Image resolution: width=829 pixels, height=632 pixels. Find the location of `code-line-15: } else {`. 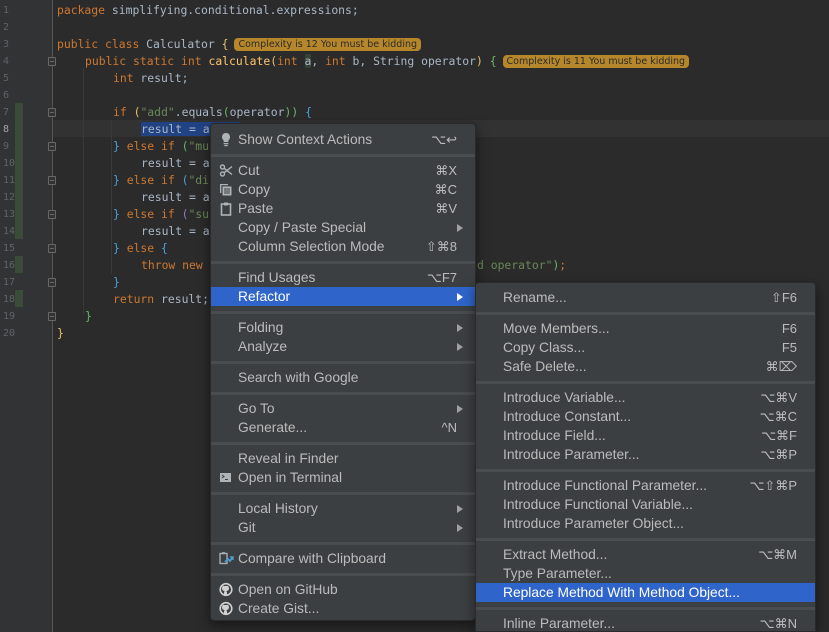

code-line-15: } else { is located at coordinates (140, 248).